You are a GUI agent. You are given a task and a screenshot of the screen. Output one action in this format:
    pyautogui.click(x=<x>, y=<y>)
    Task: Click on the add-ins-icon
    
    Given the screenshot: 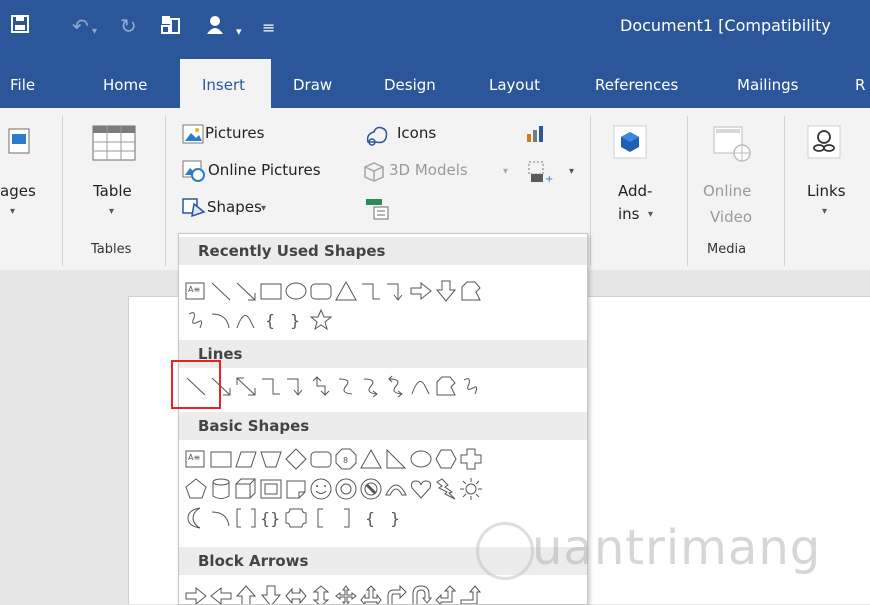 What is the action you would take?
    pyautogui.click(x=630, y=144)
    